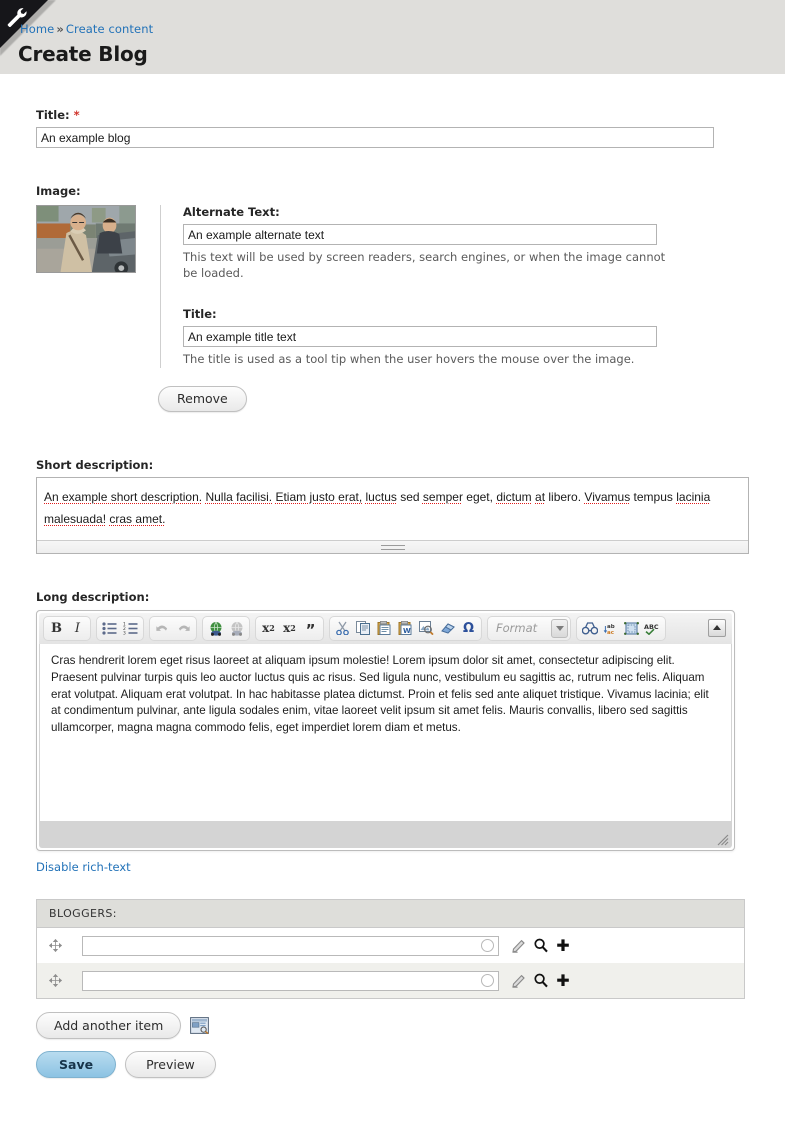 The image size is (785, 1141). What do you see at coordinates (319, 496) in the screenshot?
I see `sd-word: Etiam justo erat,` at bounding box center [319, 496].